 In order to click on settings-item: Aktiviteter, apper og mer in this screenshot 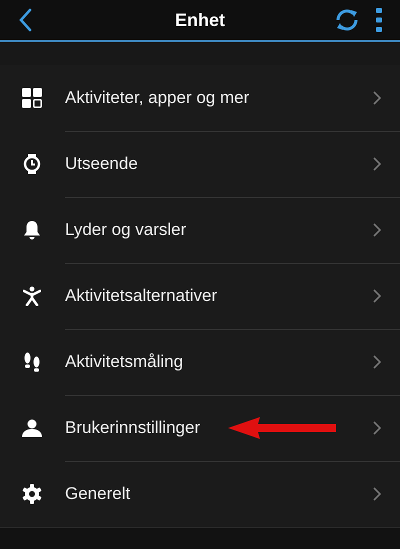, I will do `click(200, 98)`.